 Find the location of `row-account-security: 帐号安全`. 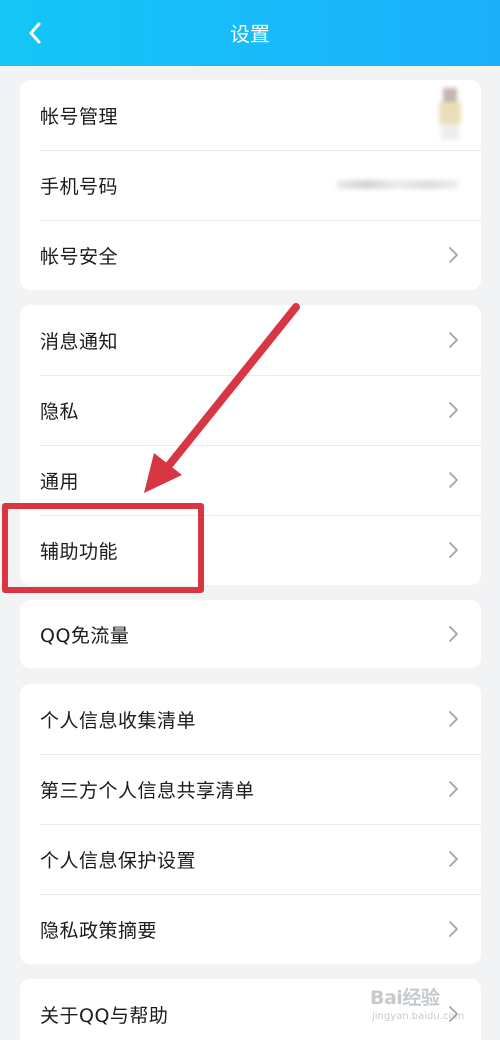

row-account-security: 帐号安全 is located at coordinates (250, 255).